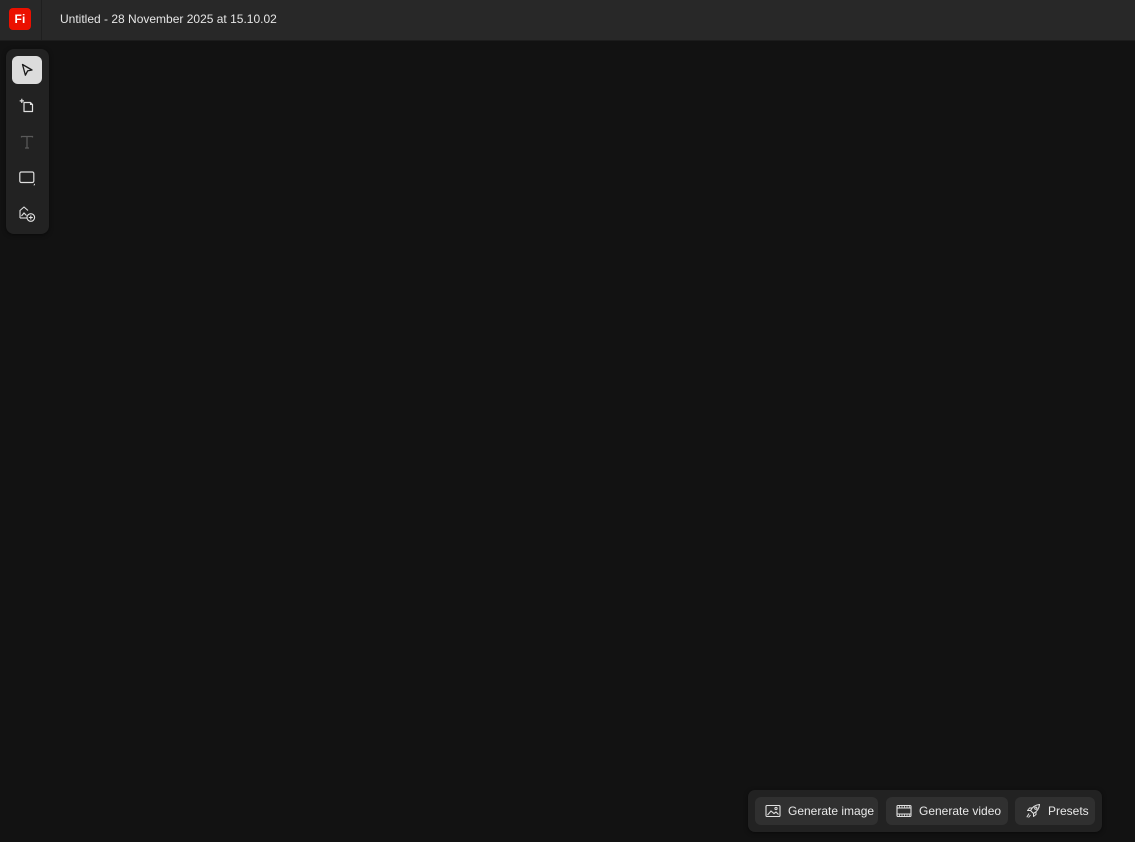 The image size is (1135, 842). I want to click on generate-actions-panel: Generate image Generate video Presets, so click(925, 811).